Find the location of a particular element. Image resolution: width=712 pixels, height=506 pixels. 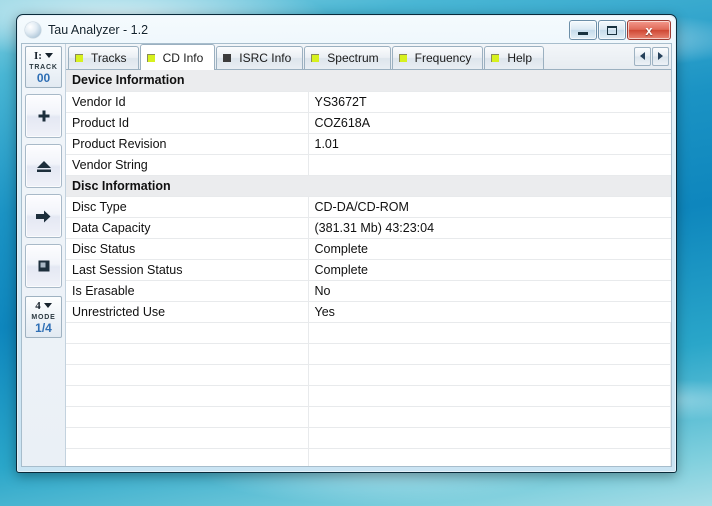

eject-button is located at coordinates (43, 166).